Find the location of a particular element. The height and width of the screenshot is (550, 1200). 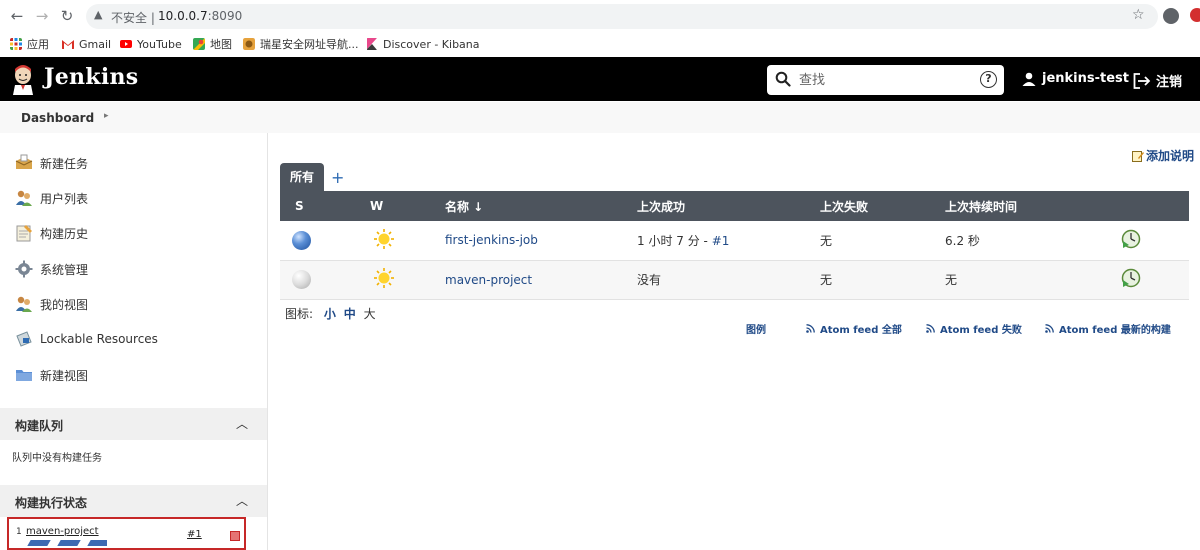

job-link: first-jenkins-job is located at coordinates (490, 240).